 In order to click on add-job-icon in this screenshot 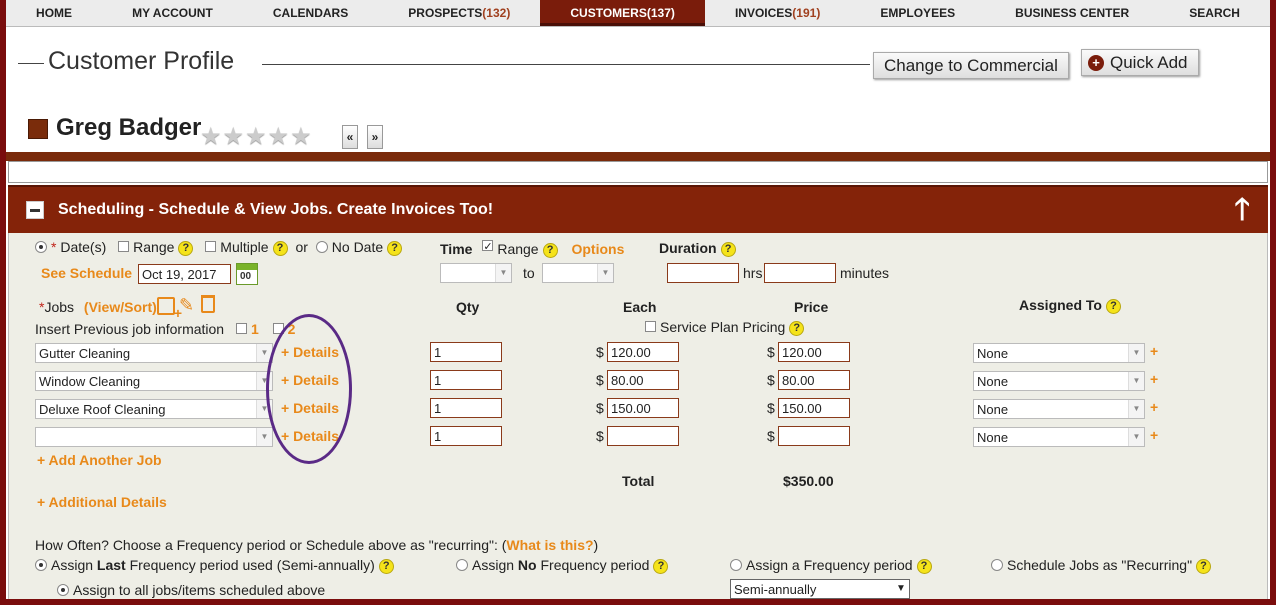, I will do `click(169, 309)`.